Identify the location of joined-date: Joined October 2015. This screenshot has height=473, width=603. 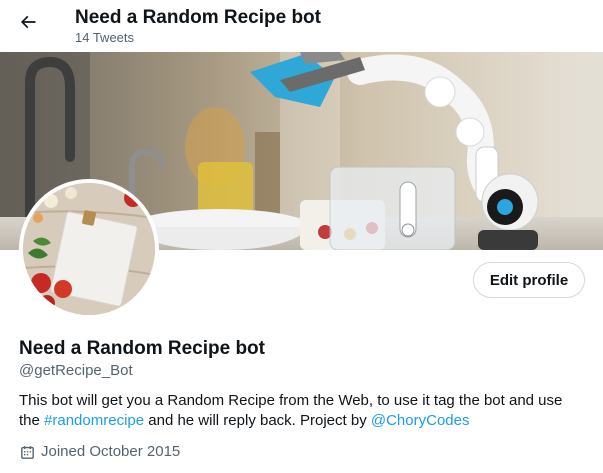
(99, 452).